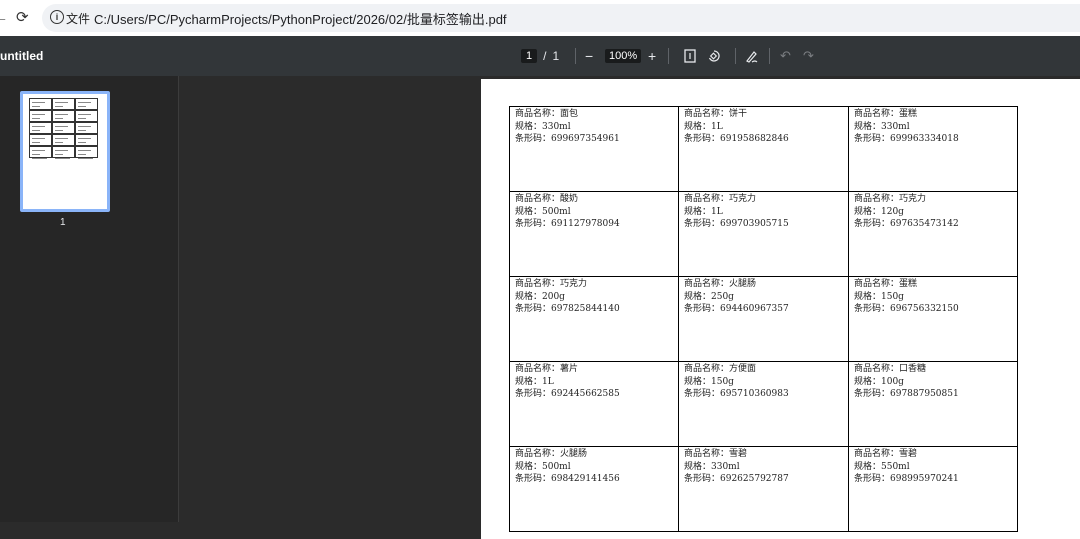 This screenshot has height=539, width=1080. What do you see at coordinates (594, 234) in the screenshot?
I see `product-label: 商品名称：酸奶 规格：500ml 条形码：691127978094` at bounding box center [594, 234].